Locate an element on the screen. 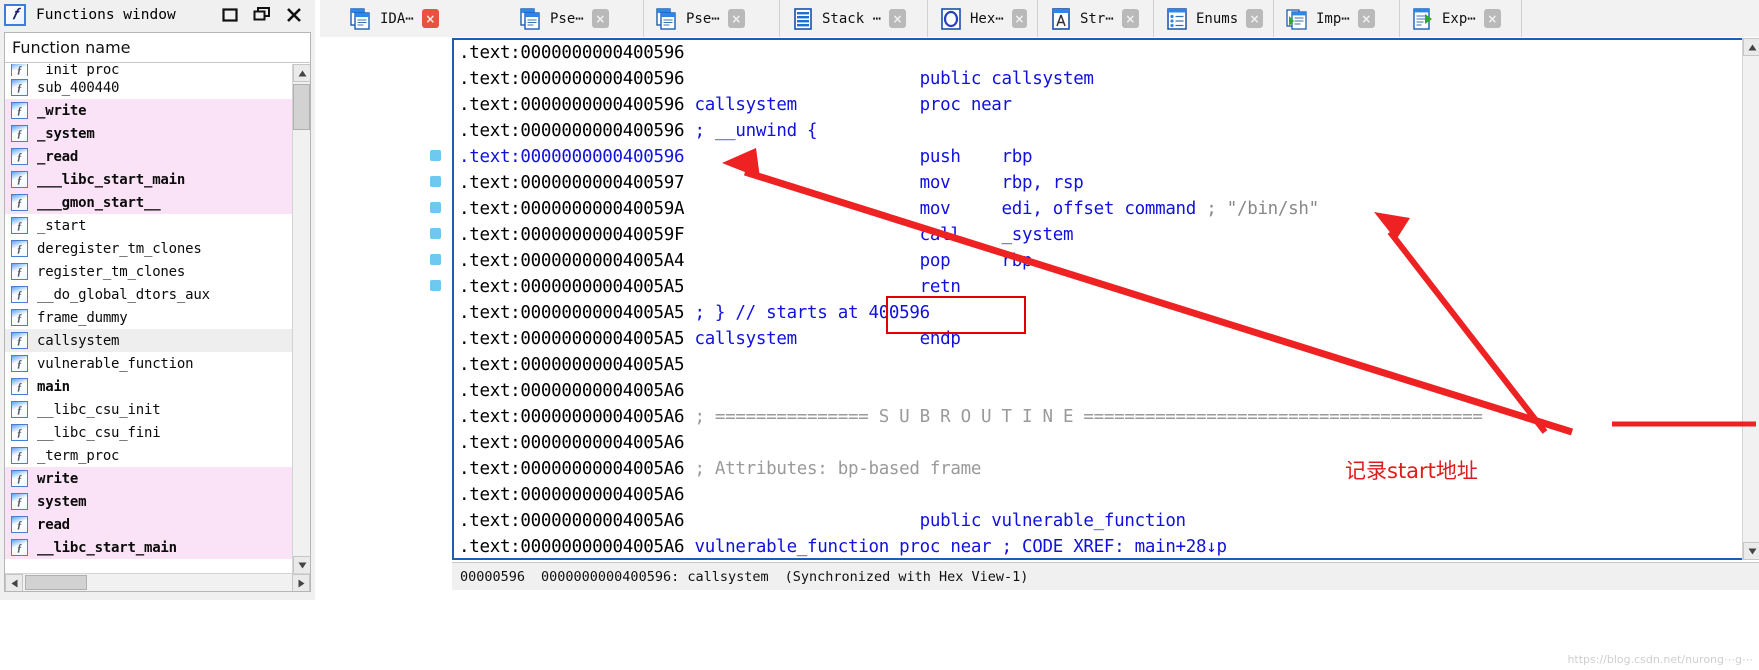 Image resolution: width=1759 pixels, height=670 pixels. function-list-item: ƒ sub_400440 is located at coordinates (149, 87).